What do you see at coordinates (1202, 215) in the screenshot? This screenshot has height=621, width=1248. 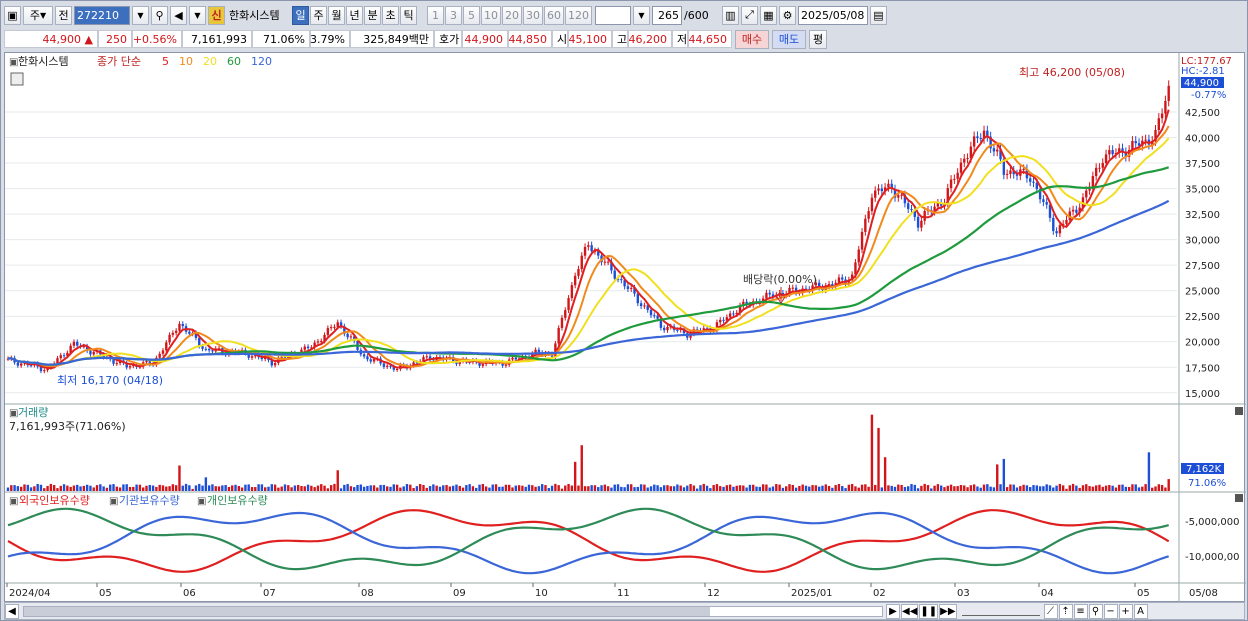 I see `y-tick-label: 32,500` at bounding box center [1202, 215].